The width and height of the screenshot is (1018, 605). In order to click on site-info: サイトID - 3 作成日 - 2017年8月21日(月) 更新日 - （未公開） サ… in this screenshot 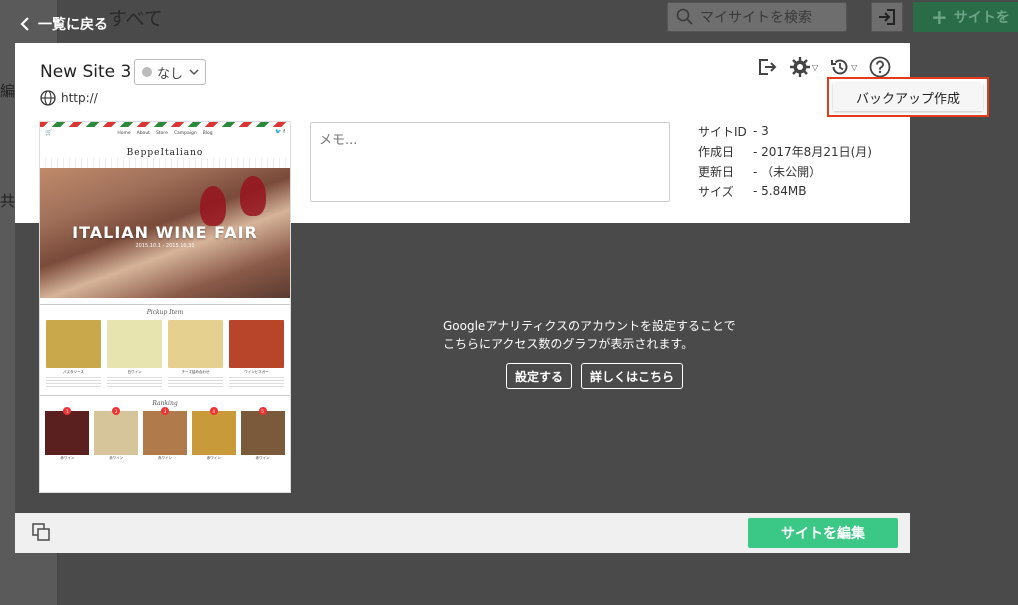, I will do `click(785, 161)`.